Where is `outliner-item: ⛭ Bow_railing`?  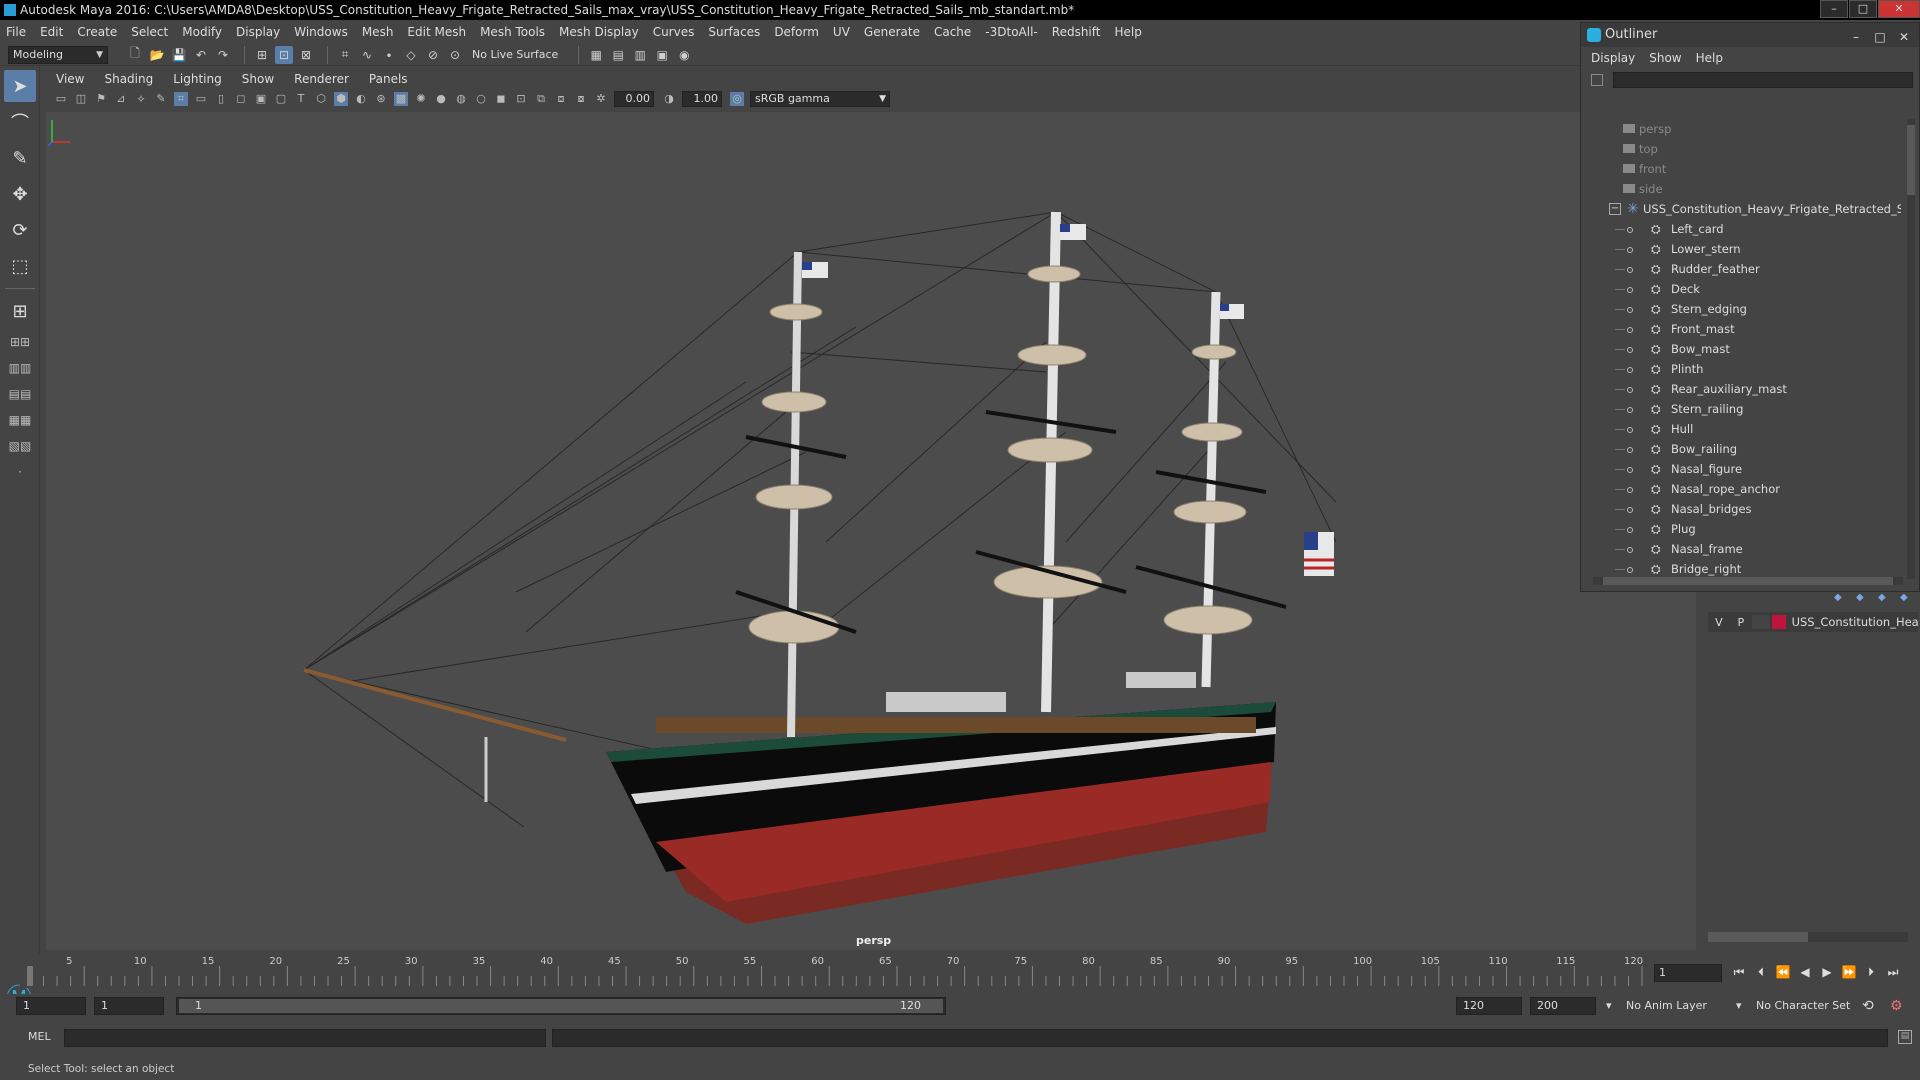
outliner-item: ⛭ Bow_railing is located at coordinates (1746, 449).